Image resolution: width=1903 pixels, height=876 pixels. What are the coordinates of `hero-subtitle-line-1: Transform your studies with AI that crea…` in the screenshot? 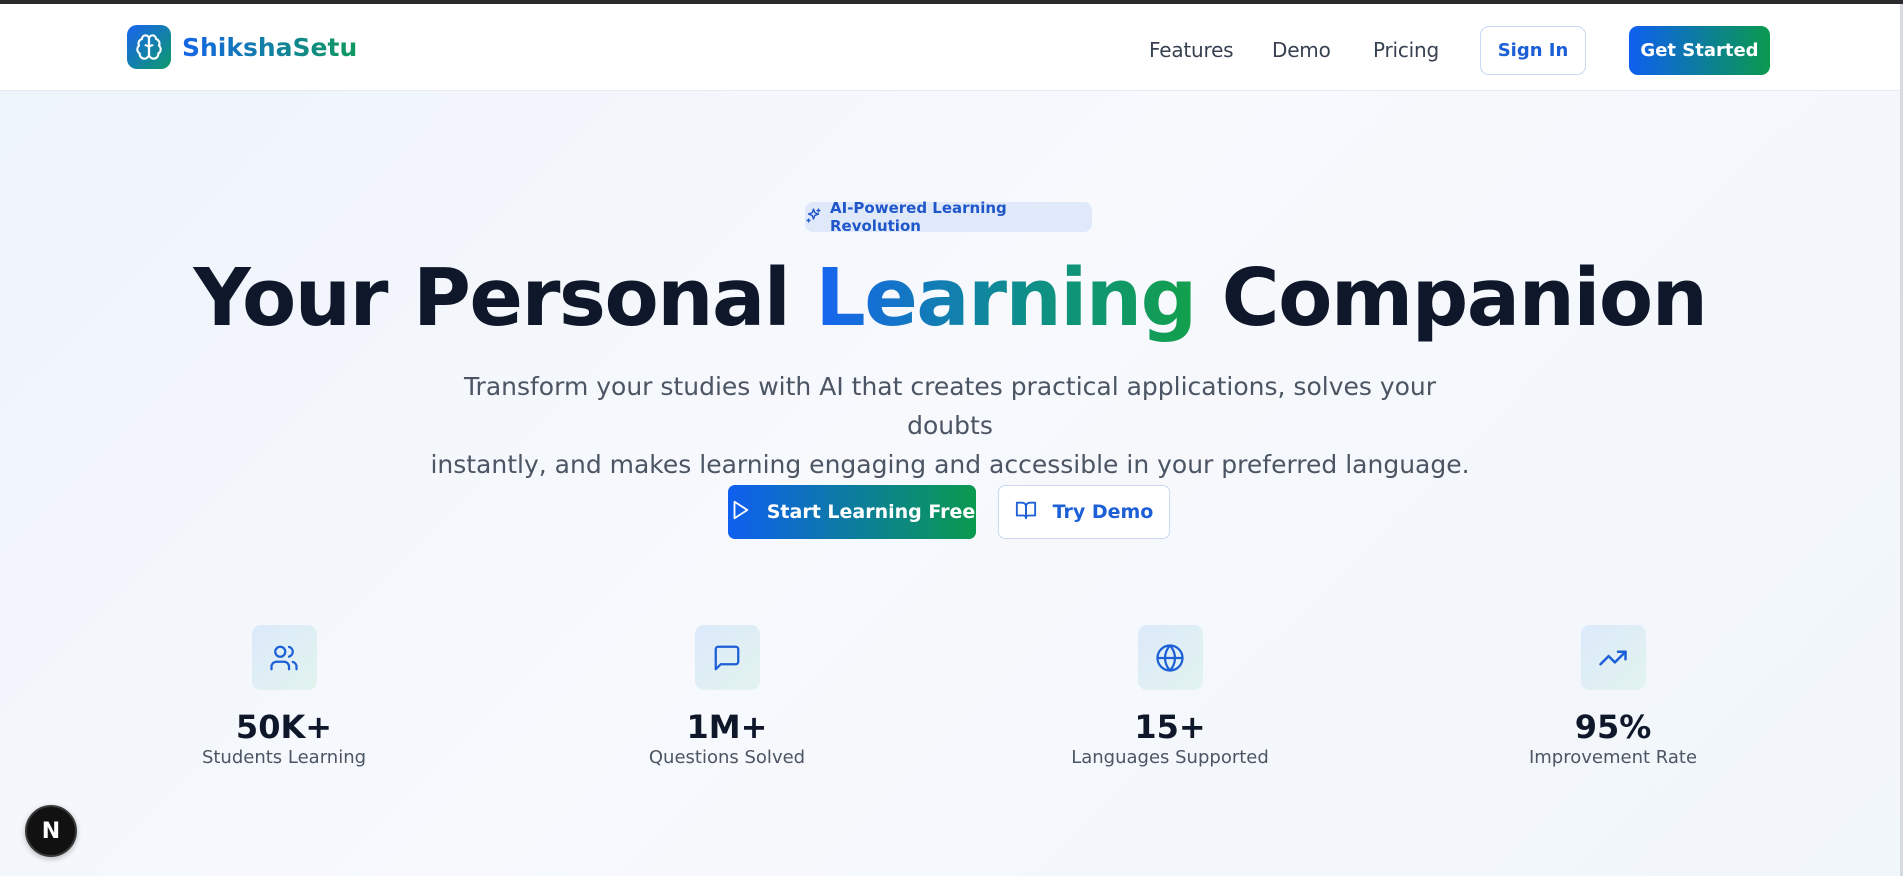 It's located at (950, 406).